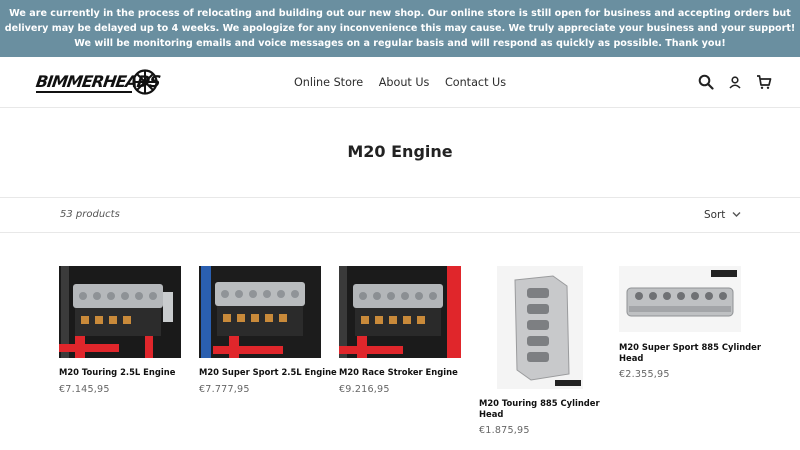  I want to click on nav-about-us: About Us, so click(404, 82).